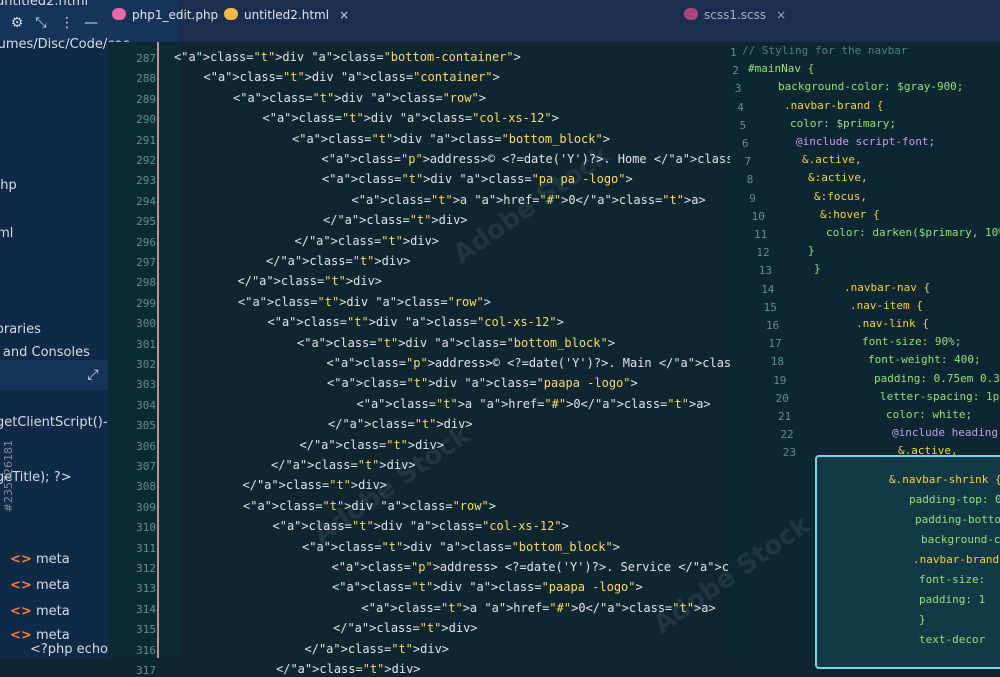 Image resolution: width=1000 pixels, height=677 pixels. Describe the element at coordinates (956, 559) in the screenshot. I see `scss-line: .navbar-brand {` at that location.